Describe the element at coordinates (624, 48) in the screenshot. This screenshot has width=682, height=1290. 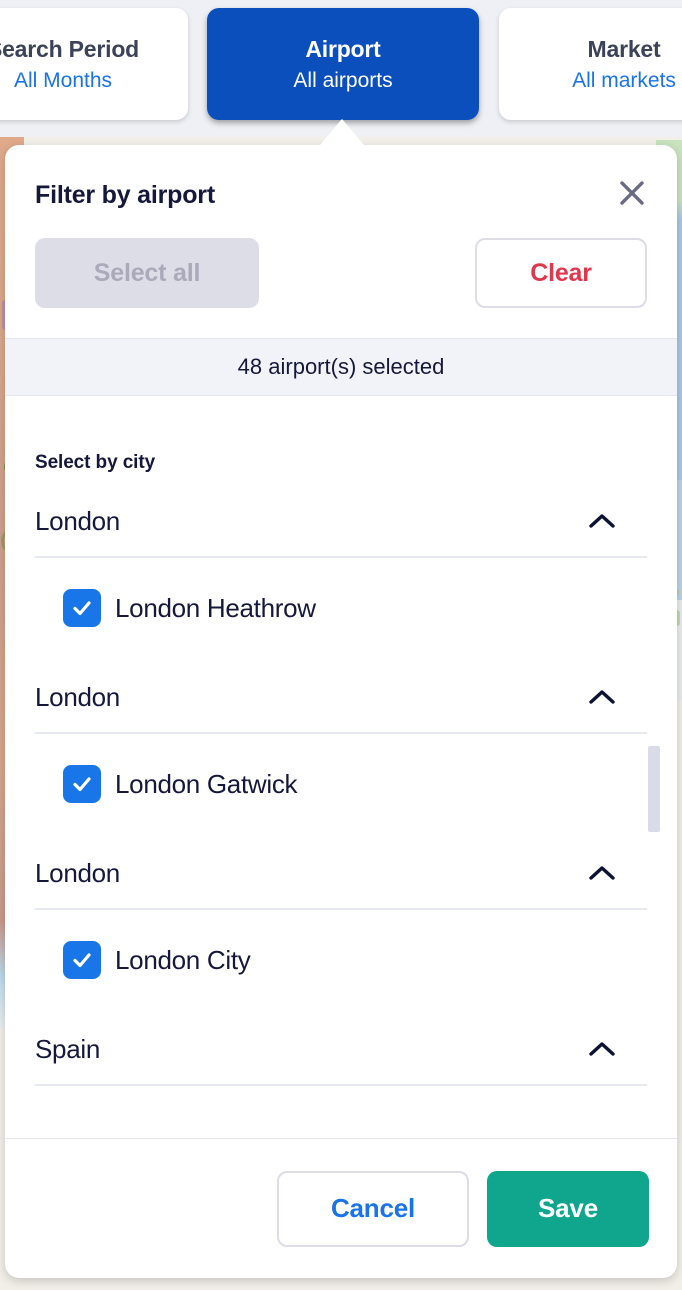
I see `tab-title: Market` at that location.